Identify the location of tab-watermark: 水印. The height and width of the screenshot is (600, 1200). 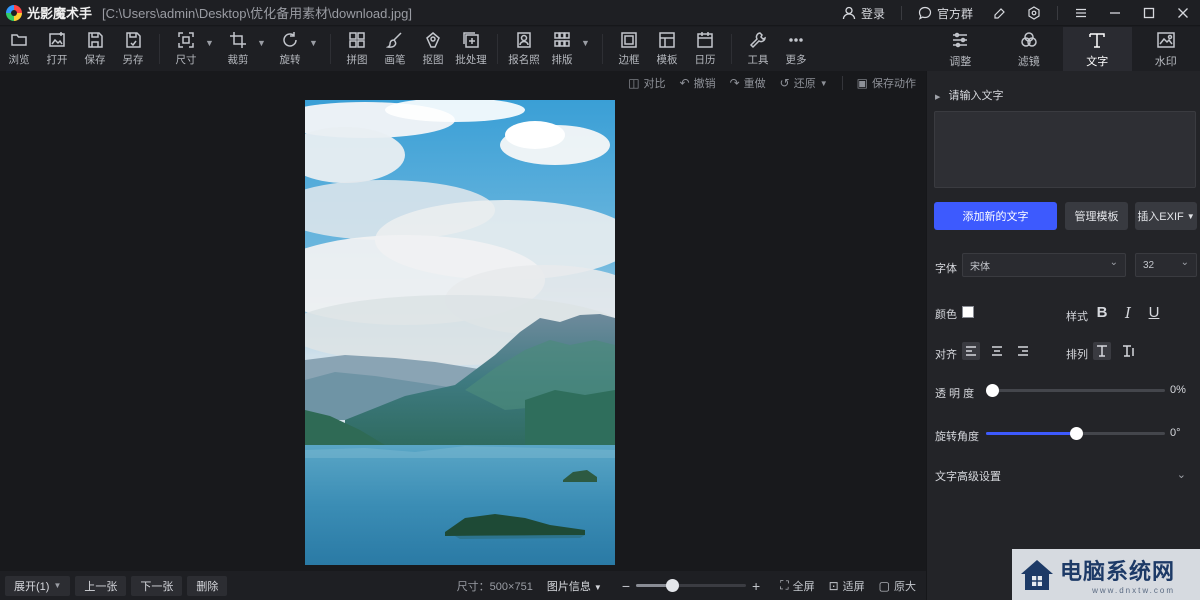
(1166, 49).